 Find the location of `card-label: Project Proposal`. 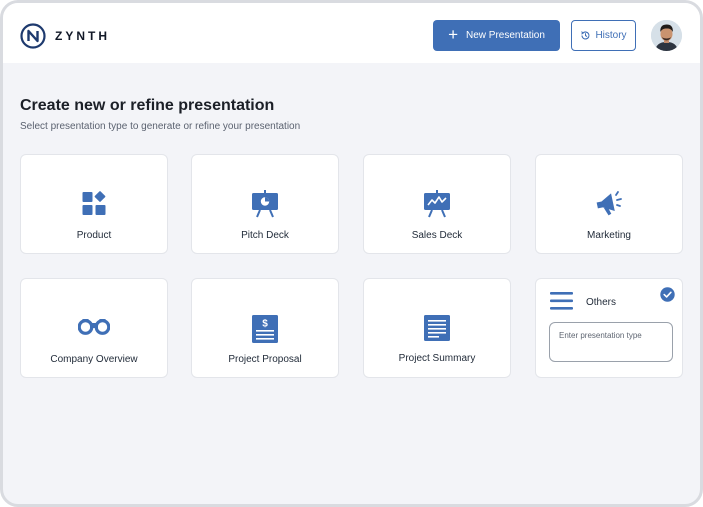

card-label: Project Proposal is located at coordinates (265, 359).